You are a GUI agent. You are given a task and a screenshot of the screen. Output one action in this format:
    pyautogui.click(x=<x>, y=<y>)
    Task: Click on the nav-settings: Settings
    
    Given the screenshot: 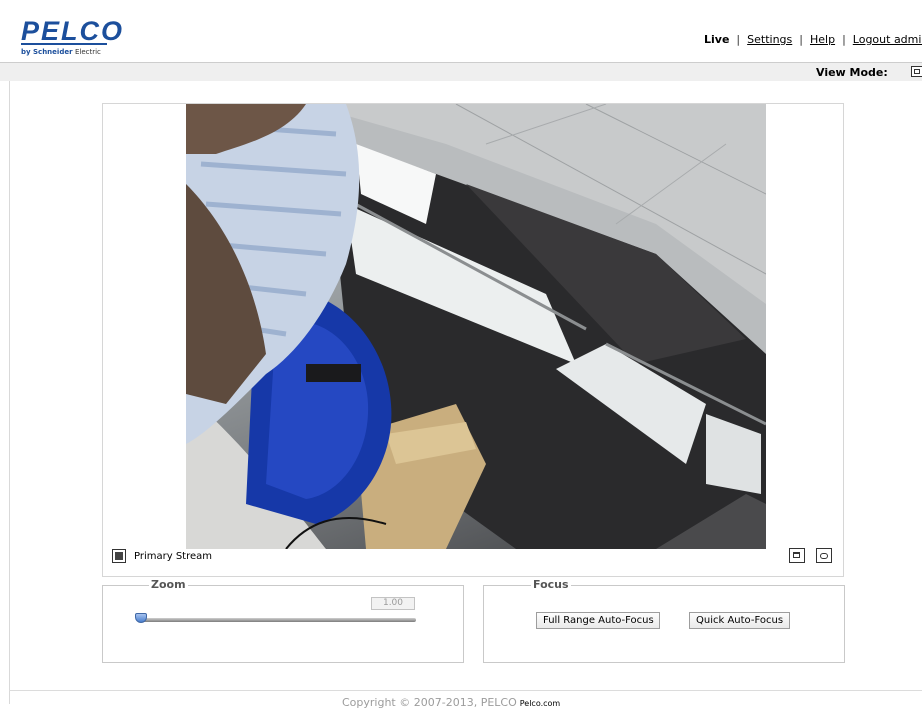 What is the action you would take?
    pyautogui.click(x=769, y=39)
    